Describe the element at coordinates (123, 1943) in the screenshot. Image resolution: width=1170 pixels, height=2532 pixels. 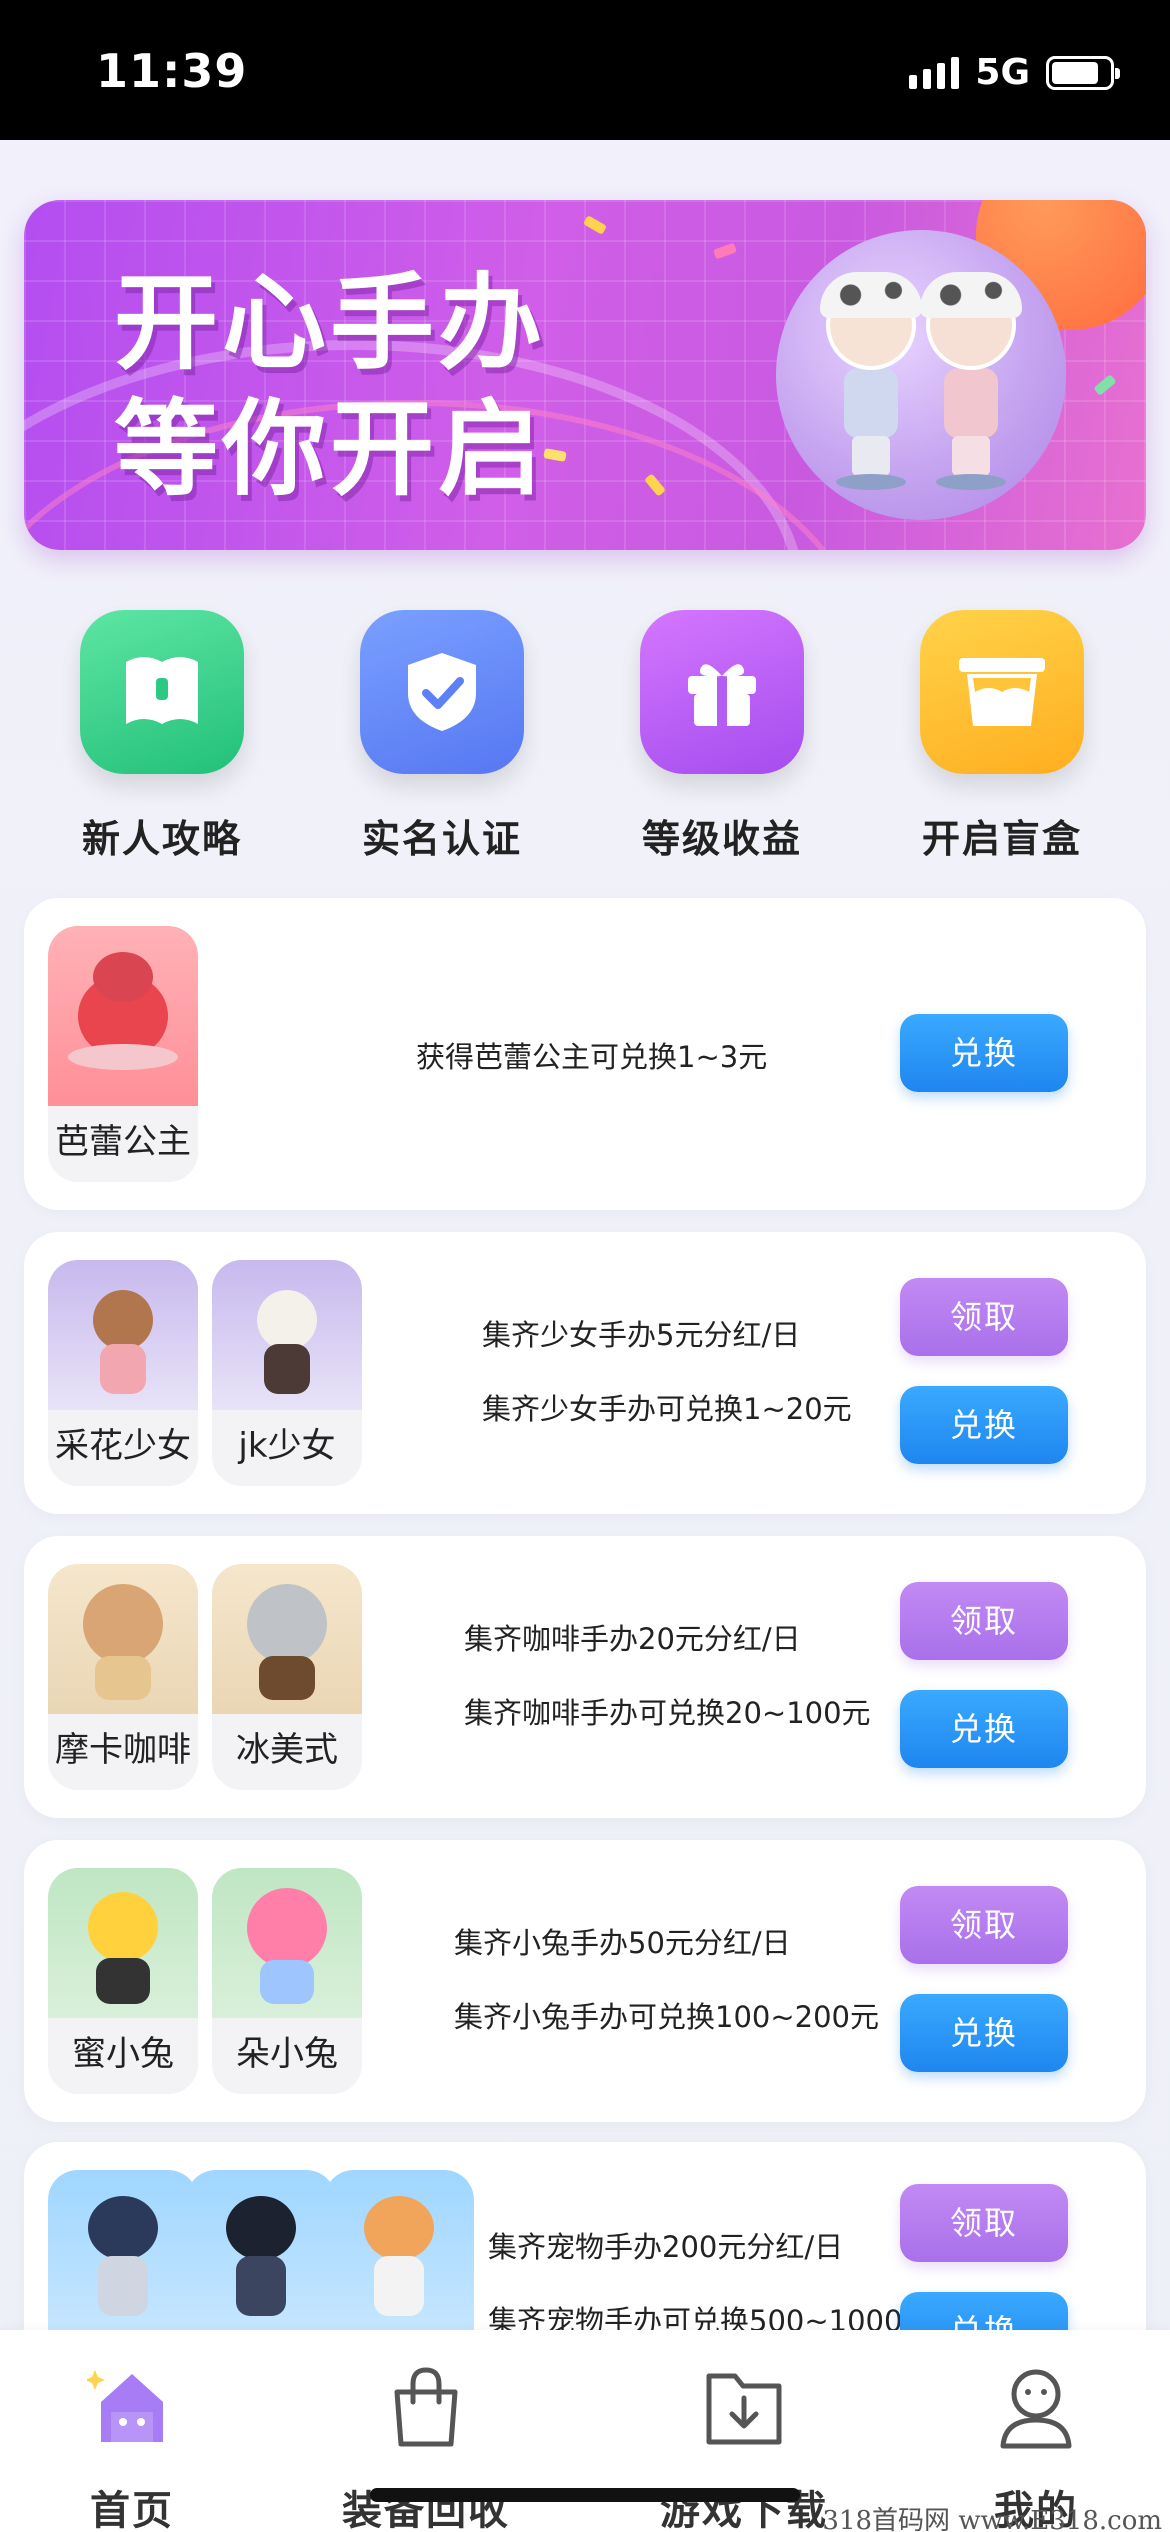
I see `honey-bunny-image` at that location.